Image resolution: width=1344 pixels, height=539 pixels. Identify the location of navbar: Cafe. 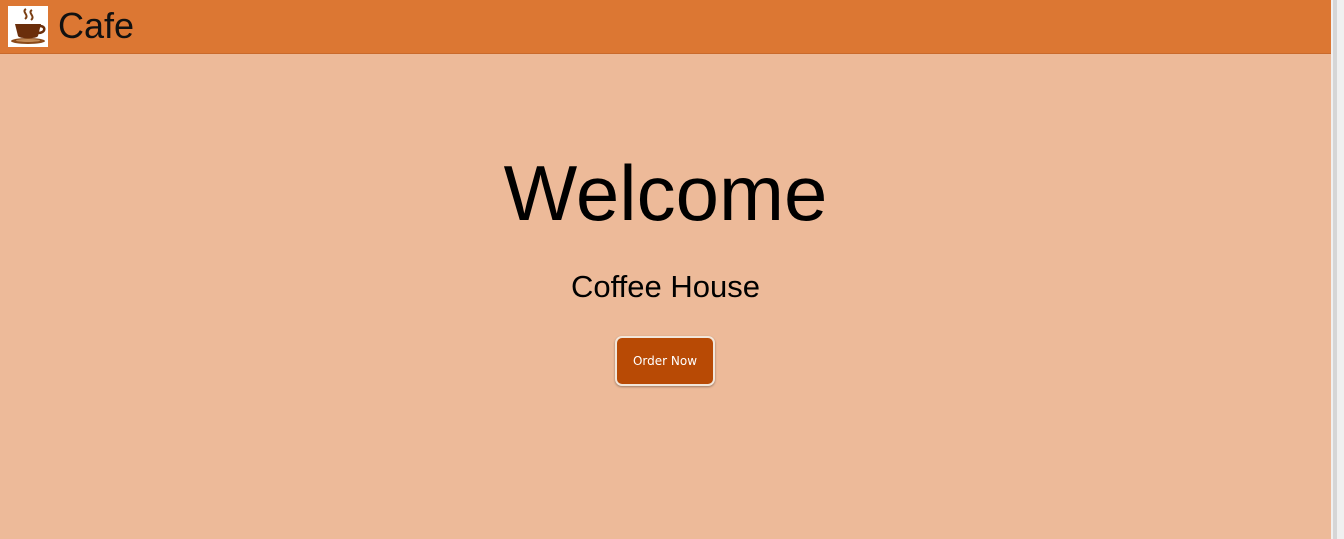
(665, 27).